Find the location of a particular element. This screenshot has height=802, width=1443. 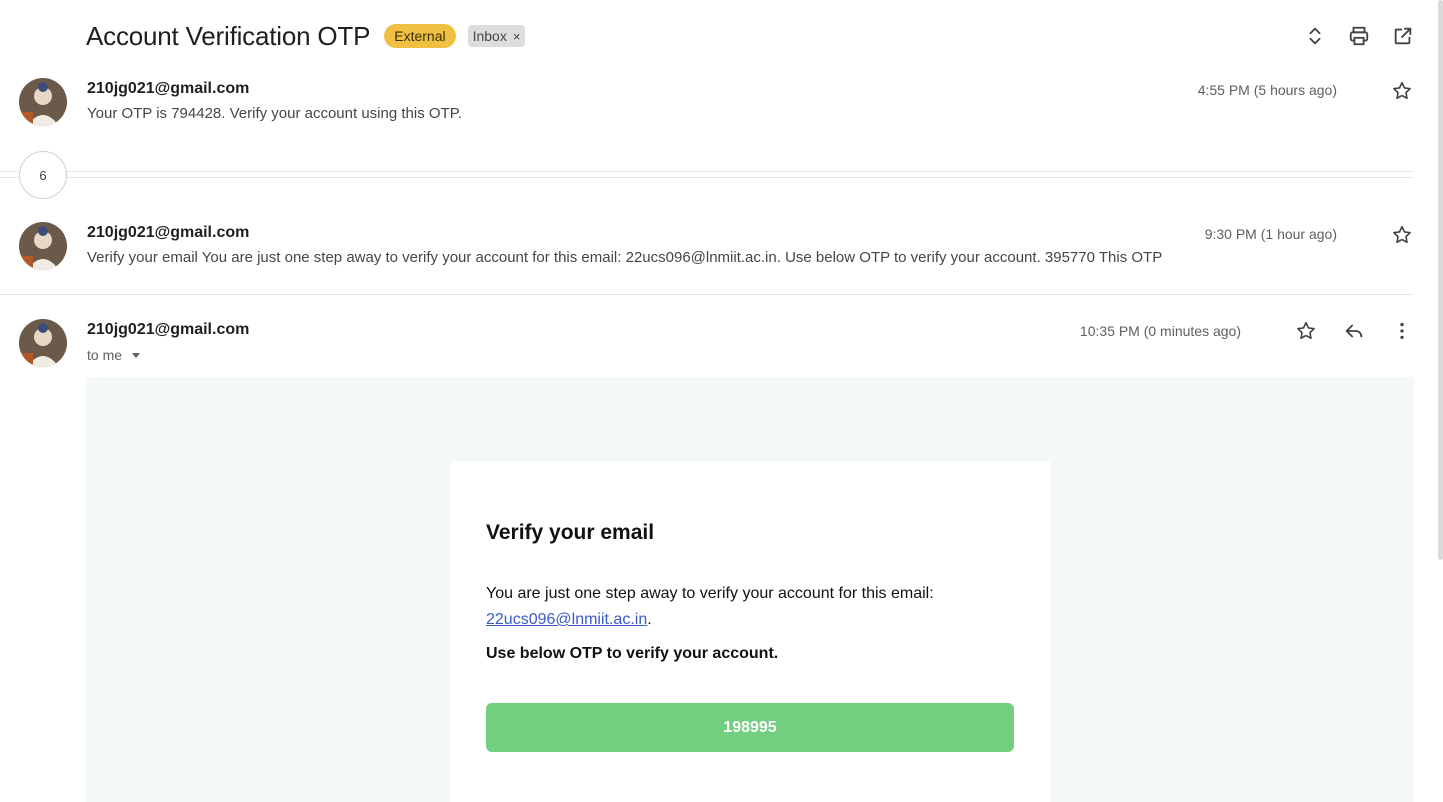

reply-icon is located at coordinates (1354, 331).